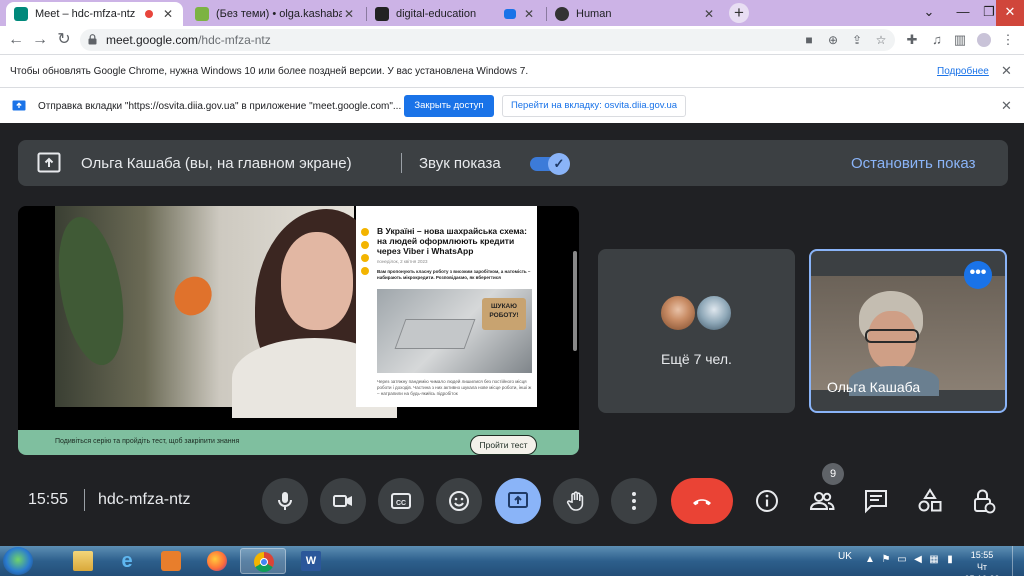 This screenshot has width=1024, height=576. I want to click on present-screen-icon, so click(518, 500).